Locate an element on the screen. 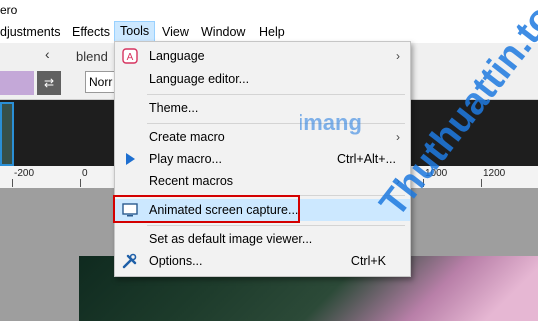 This screenshot has height=321, width=538. tools-icon is located at coordinates (129, 261).